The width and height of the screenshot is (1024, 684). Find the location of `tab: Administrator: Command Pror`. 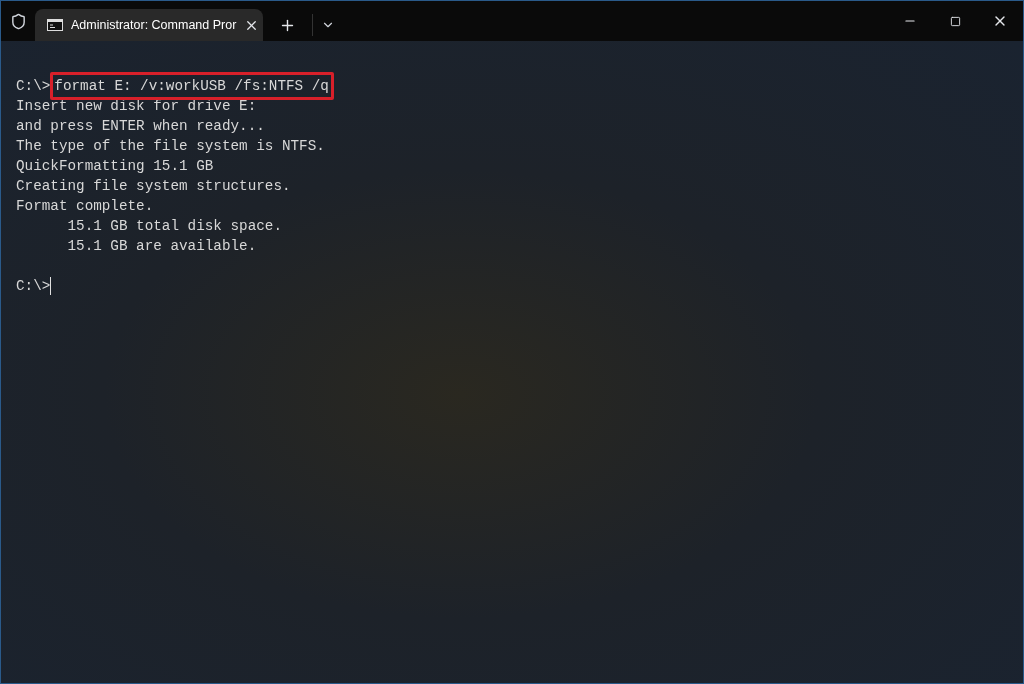

tab: Administrator: Command Pror is located at coordinates (149, 25).